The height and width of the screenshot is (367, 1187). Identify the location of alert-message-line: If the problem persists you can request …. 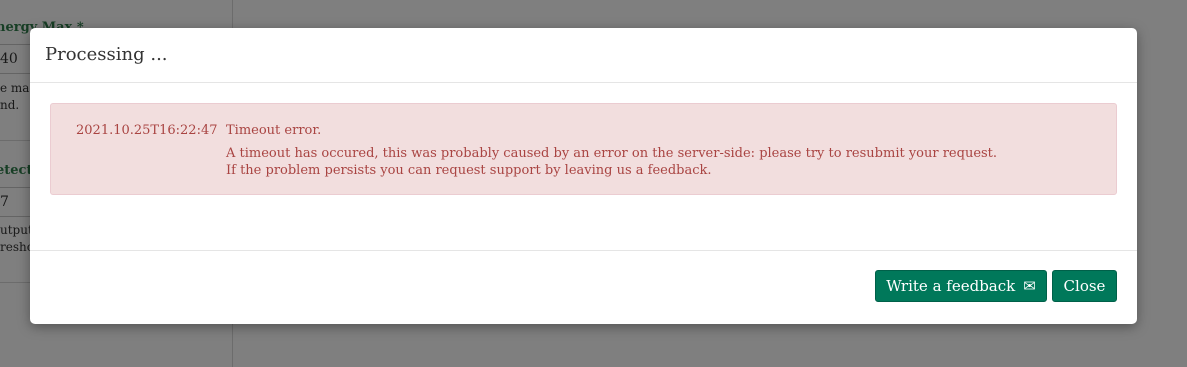
(469, 170).